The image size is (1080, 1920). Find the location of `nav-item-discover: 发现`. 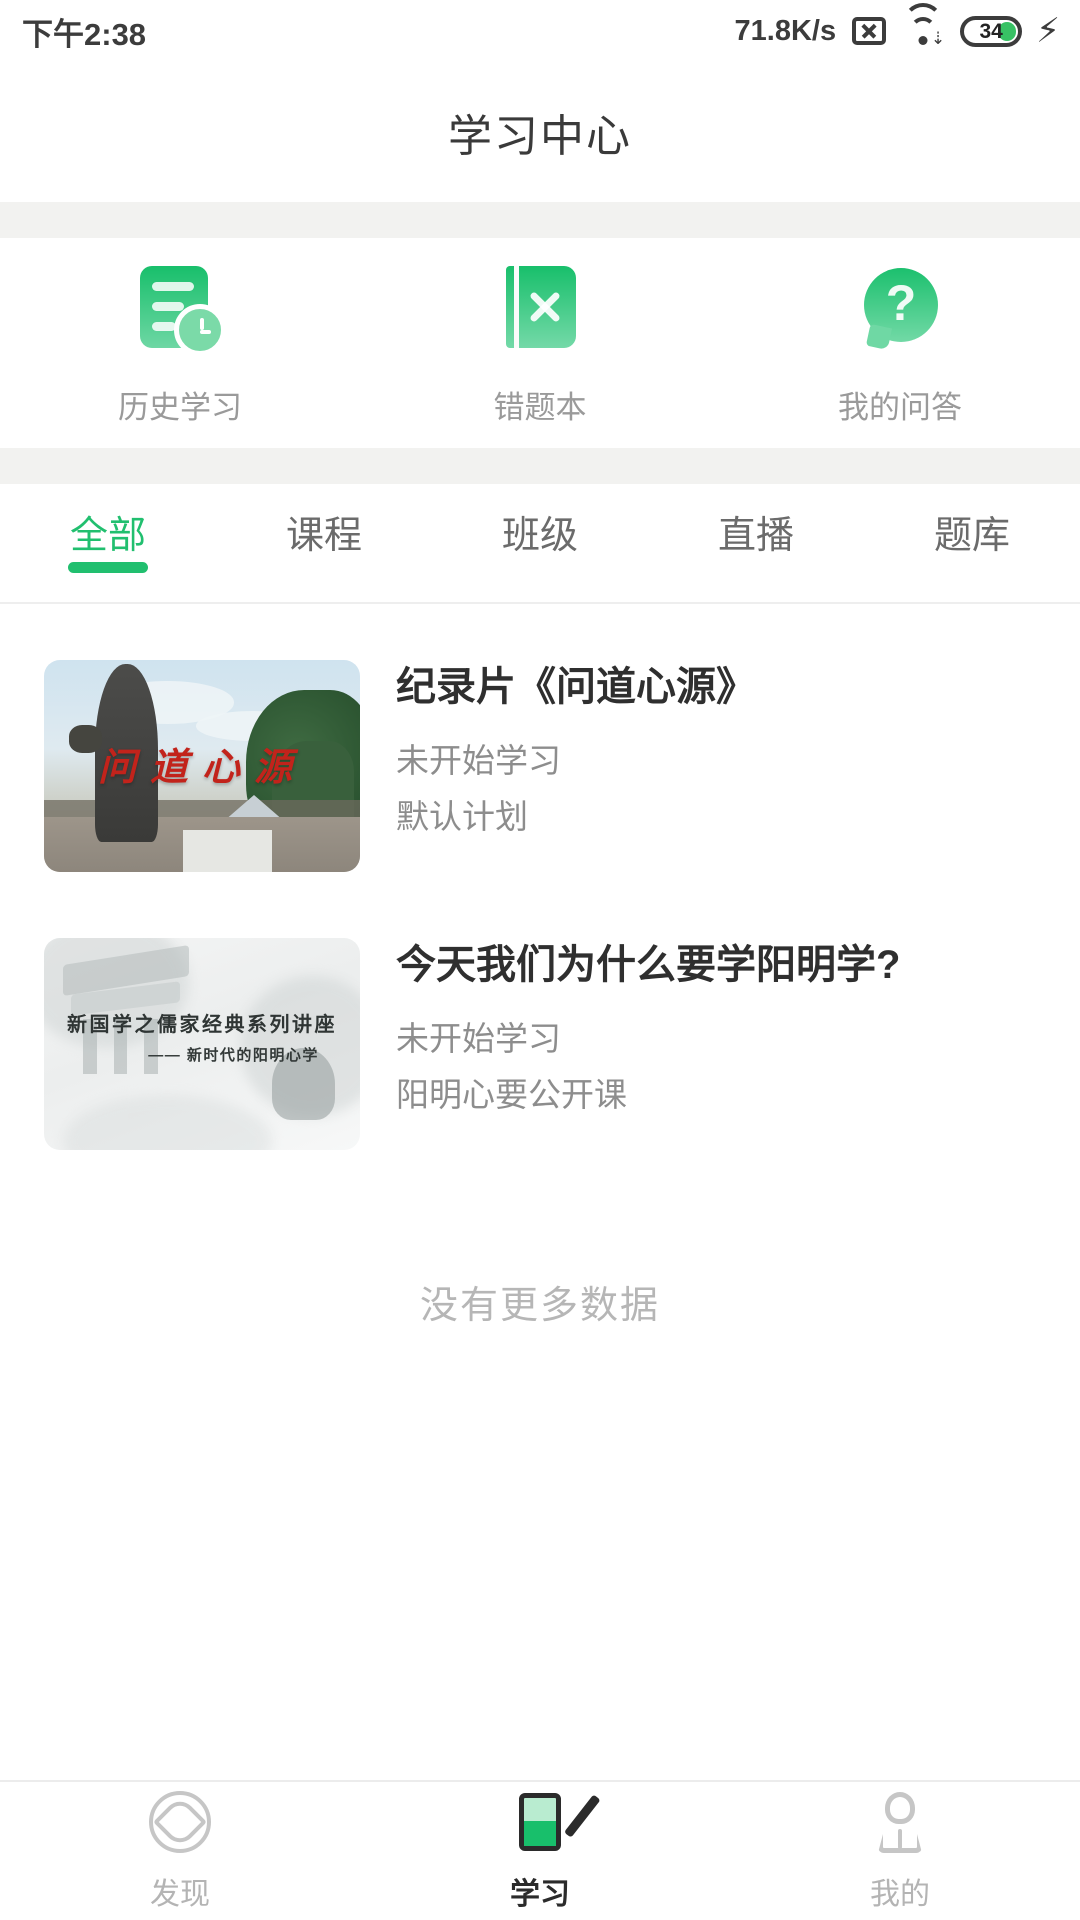

nav-item-discover: 发现 is located at coordinates (180, 1851).